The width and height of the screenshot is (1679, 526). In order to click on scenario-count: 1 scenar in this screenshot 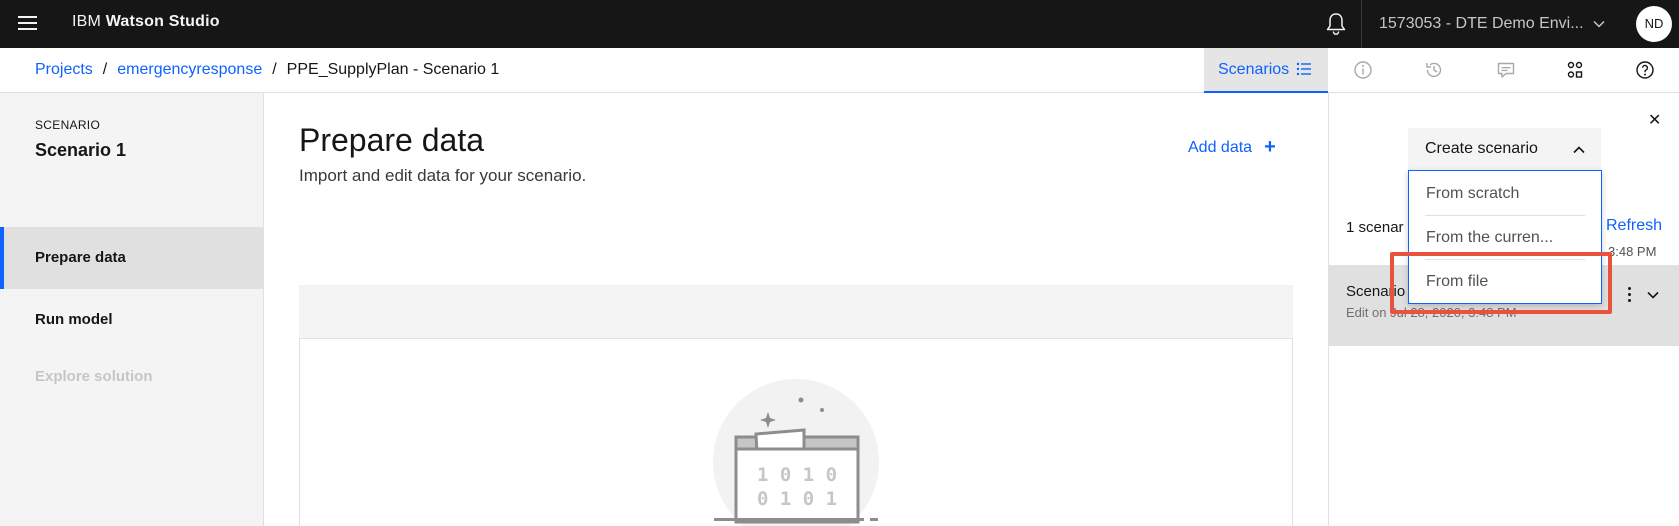, I will do `click(1375, 227)`.